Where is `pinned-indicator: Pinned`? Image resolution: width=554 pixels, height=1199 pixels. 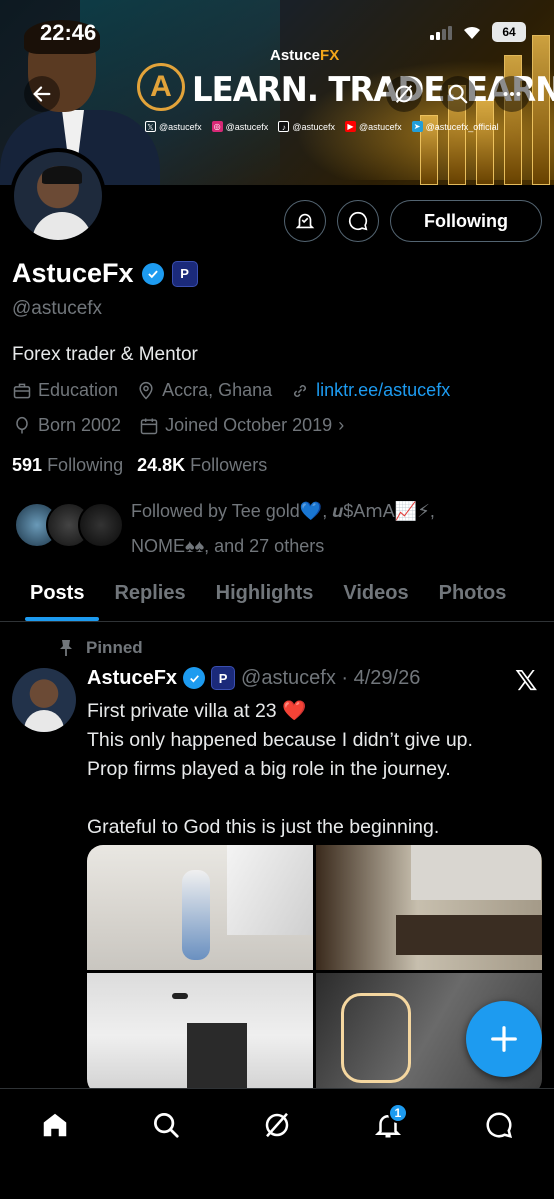
pinned-indicator: Pinned is located at coordinates (100, 648).